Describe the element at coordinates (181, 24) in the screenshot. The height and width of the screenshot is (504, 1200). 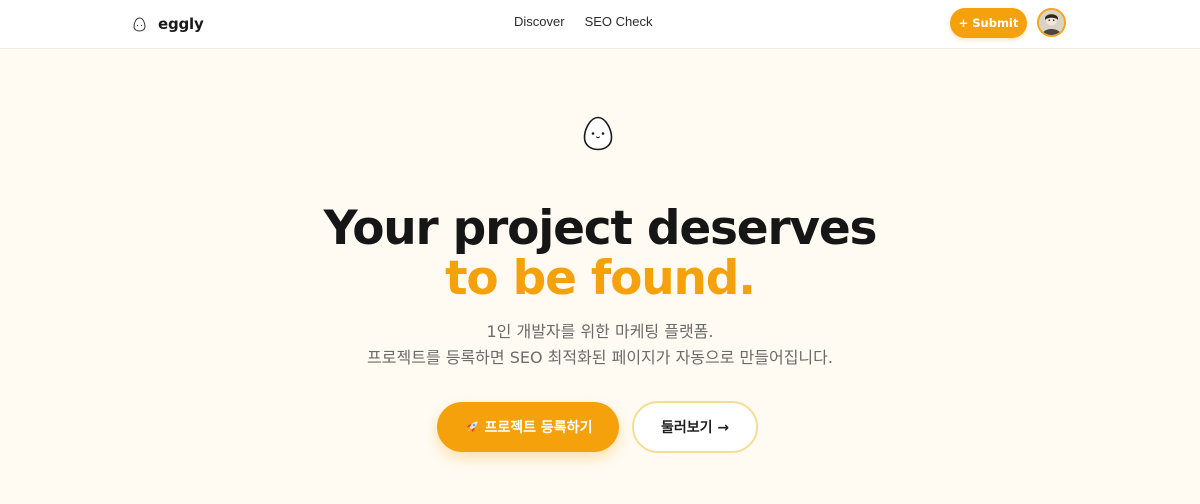
I see `brand-name: eggly` at that location.